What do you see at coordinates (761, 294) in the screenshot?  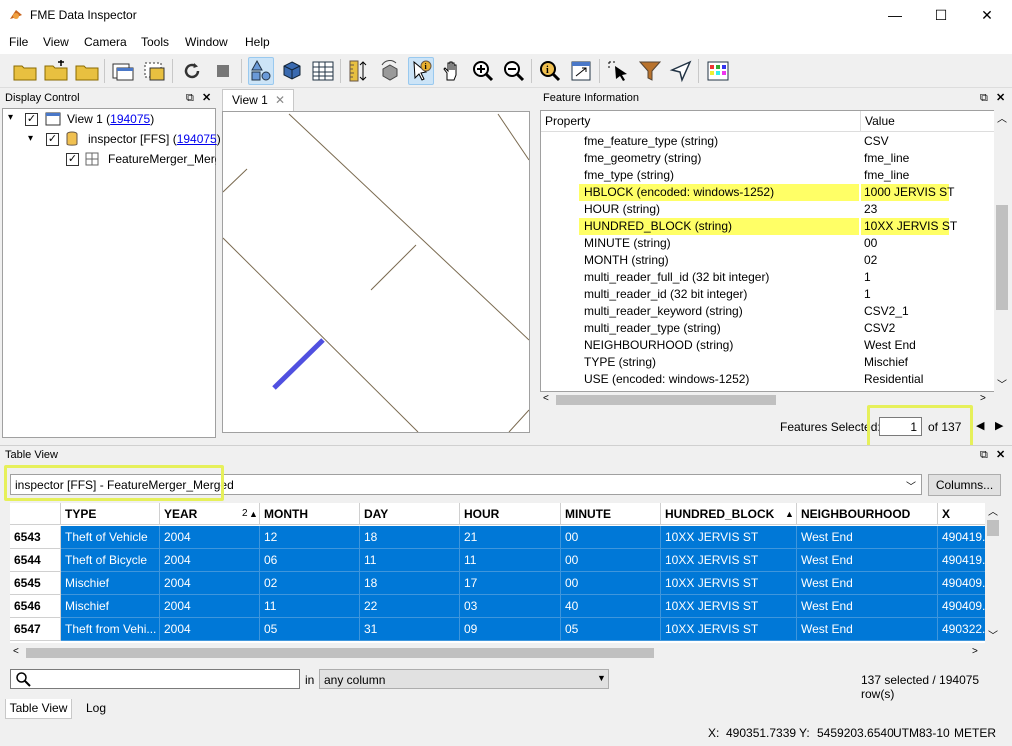 I see `feature-info-row: multi_reader_id (32 bit integer) 1` at bounding box center [761, 294].